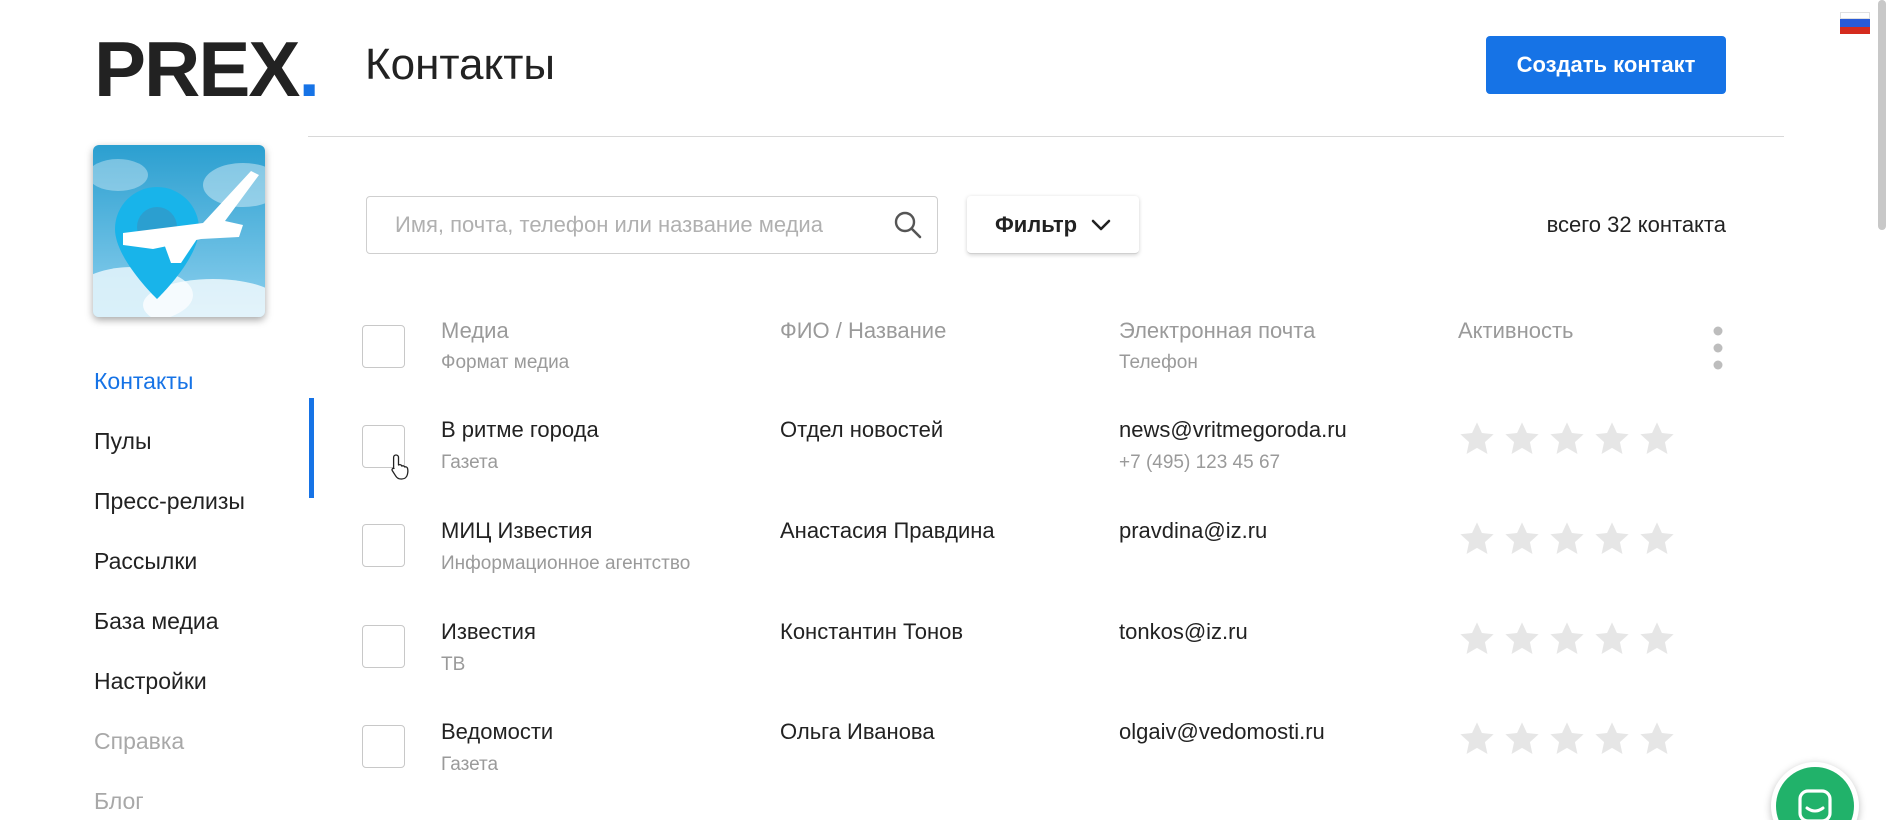 The height and width of the screenshot is (820, 1891). I want to click on row-media: В ритме города, so click(520, 429).